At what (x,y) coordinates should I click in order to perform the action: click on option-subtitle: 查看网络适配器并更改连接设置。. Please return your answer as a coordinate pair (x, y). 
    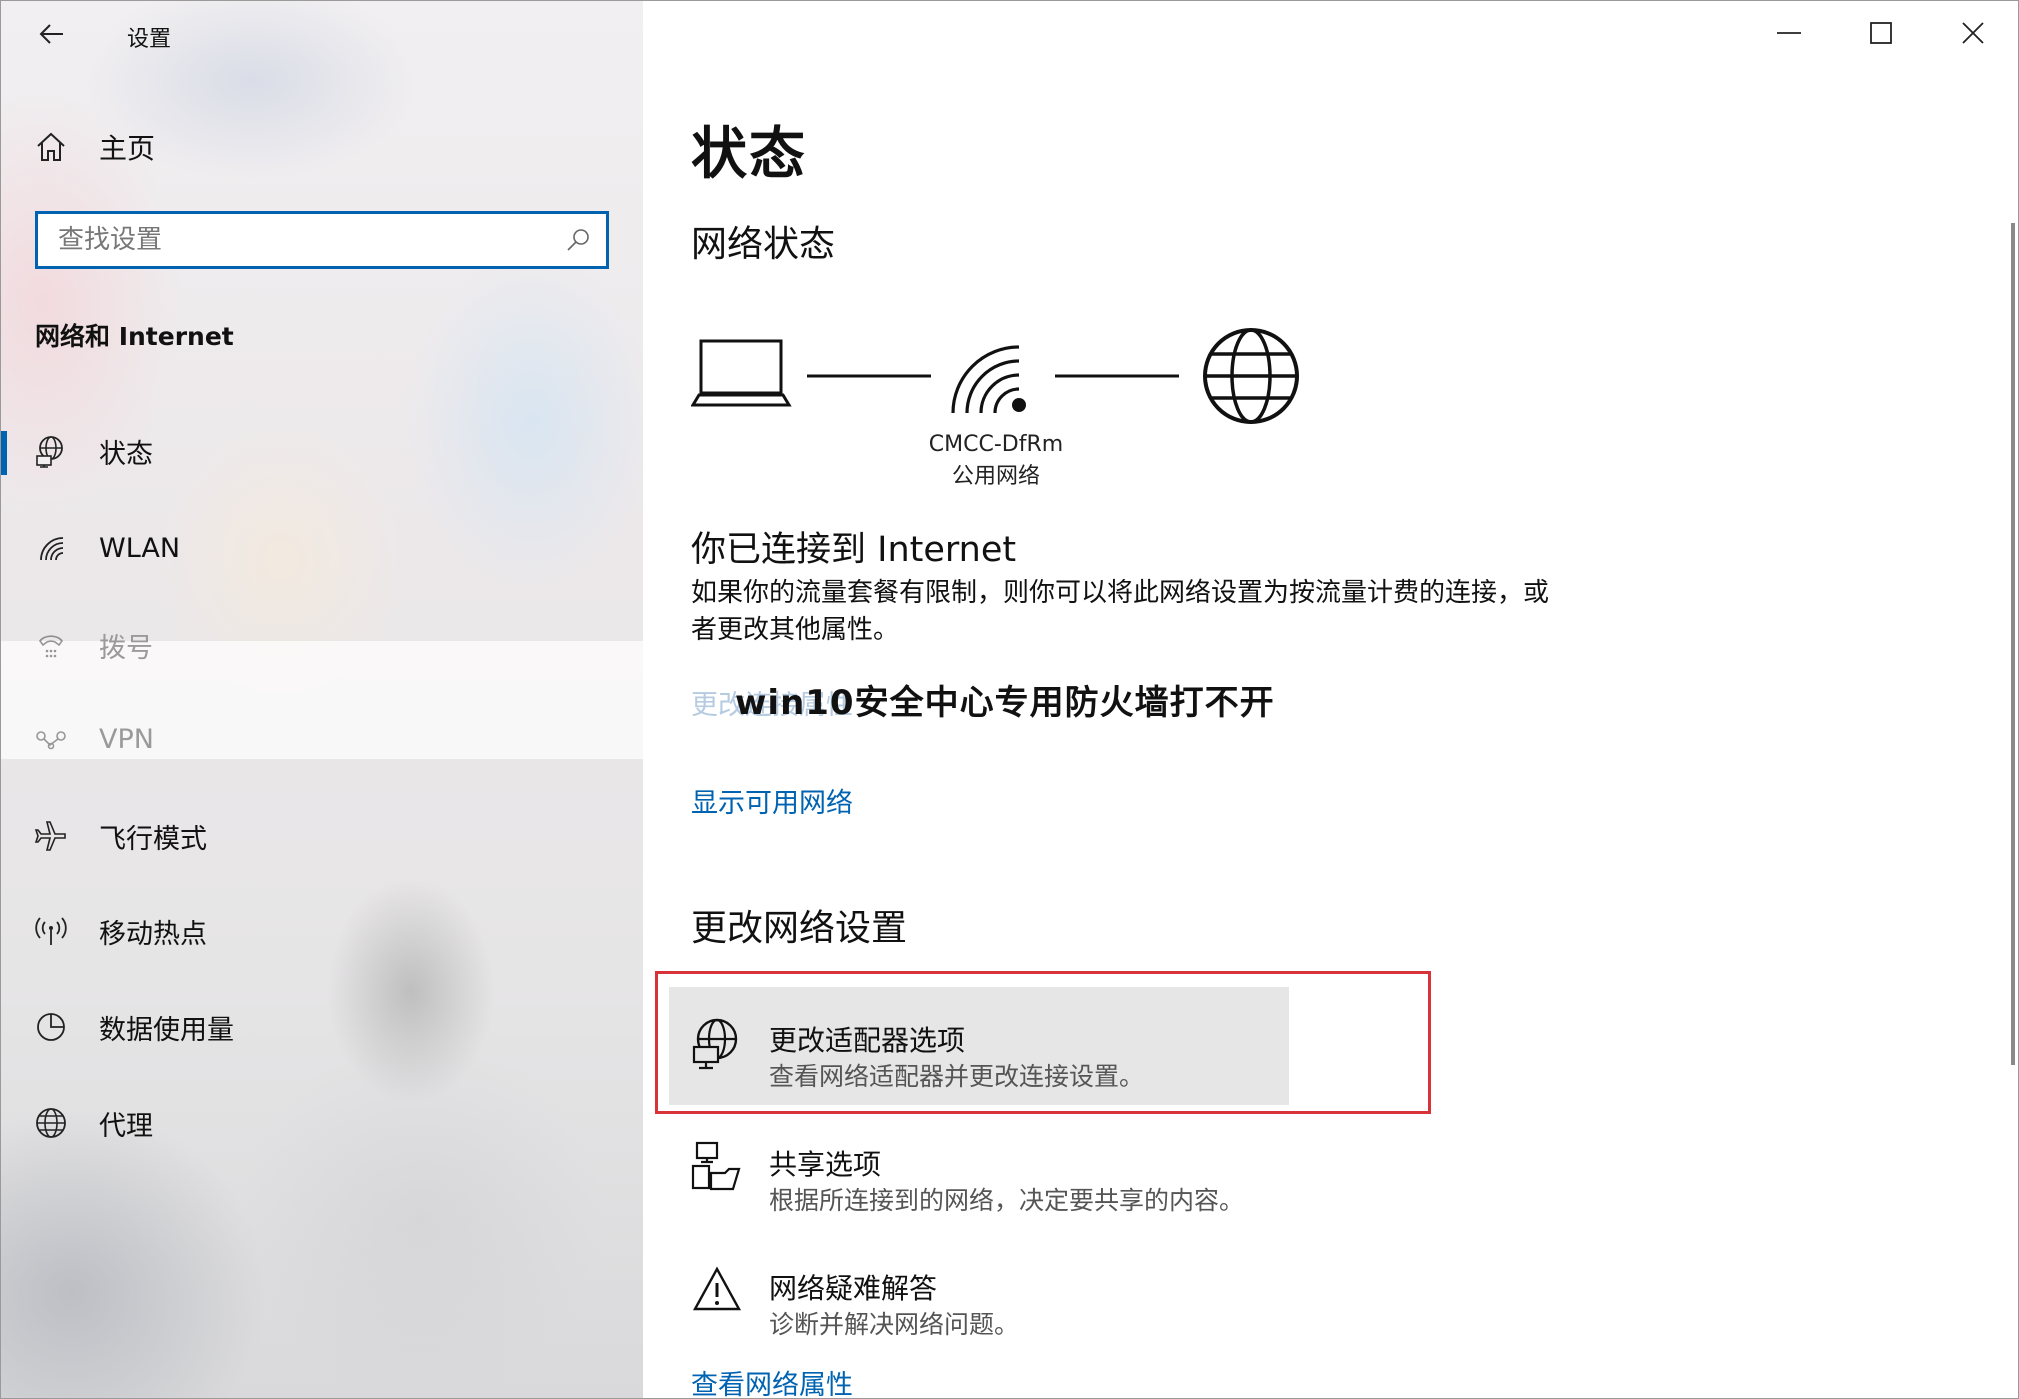
    Looking at the image, I should click on (957, 1076).